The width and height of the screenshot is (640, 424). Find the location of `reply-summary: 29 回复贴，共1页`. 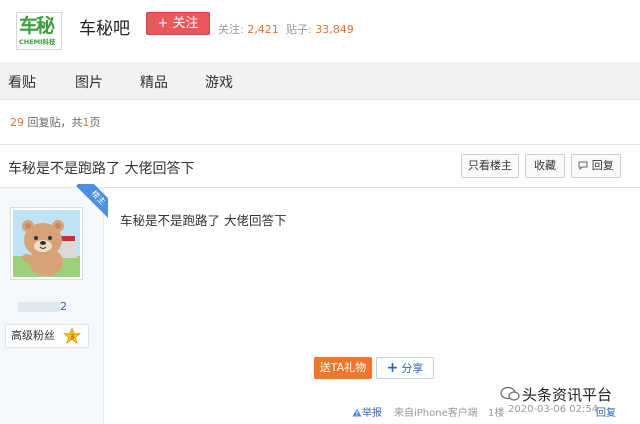

reply-summary: 29 回复贴，共1页 is located at coordinates (55, 122).